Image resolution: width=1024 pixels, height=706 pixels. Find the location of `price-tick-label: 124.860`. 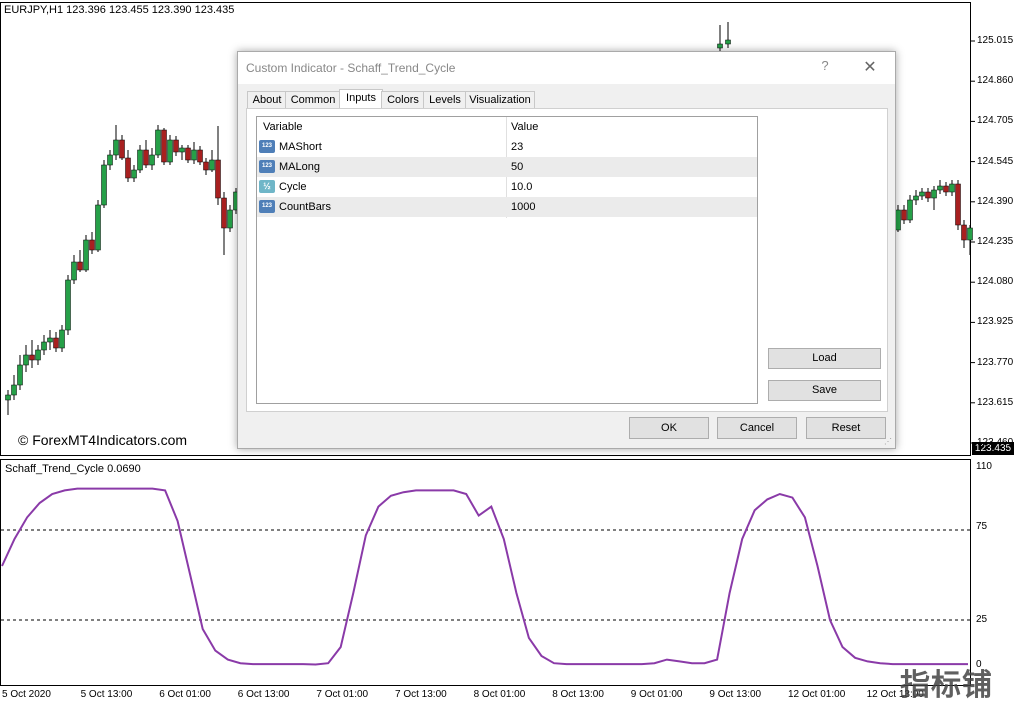

price-tick-label: 124.860 is located at coordinates (995, 81).